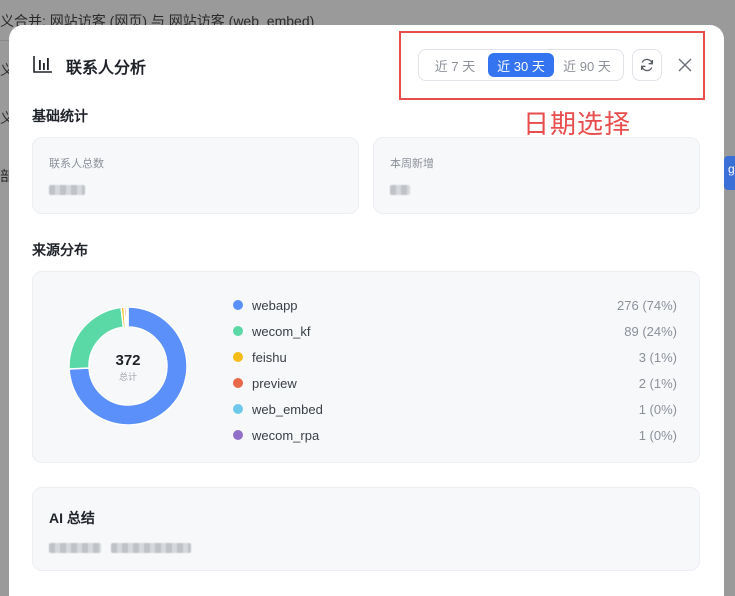 This screenshot has width=735, height=596. What do you see at coordinates (412, 164) in the screenshot?
I see `weekly-new-label: 本周新增` at bounding box center [412, 164].